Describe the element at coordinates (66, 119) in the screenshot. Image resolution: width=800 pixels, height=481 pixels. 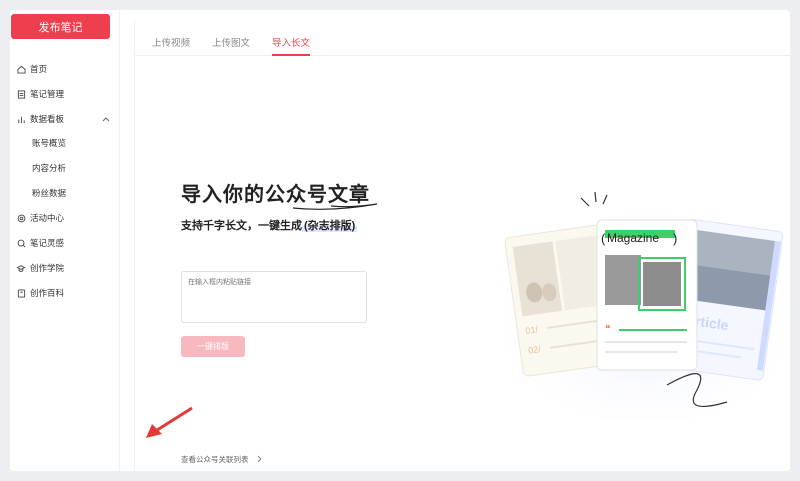
I see `sidebar-item-dashboard: 数据看板` at that location.